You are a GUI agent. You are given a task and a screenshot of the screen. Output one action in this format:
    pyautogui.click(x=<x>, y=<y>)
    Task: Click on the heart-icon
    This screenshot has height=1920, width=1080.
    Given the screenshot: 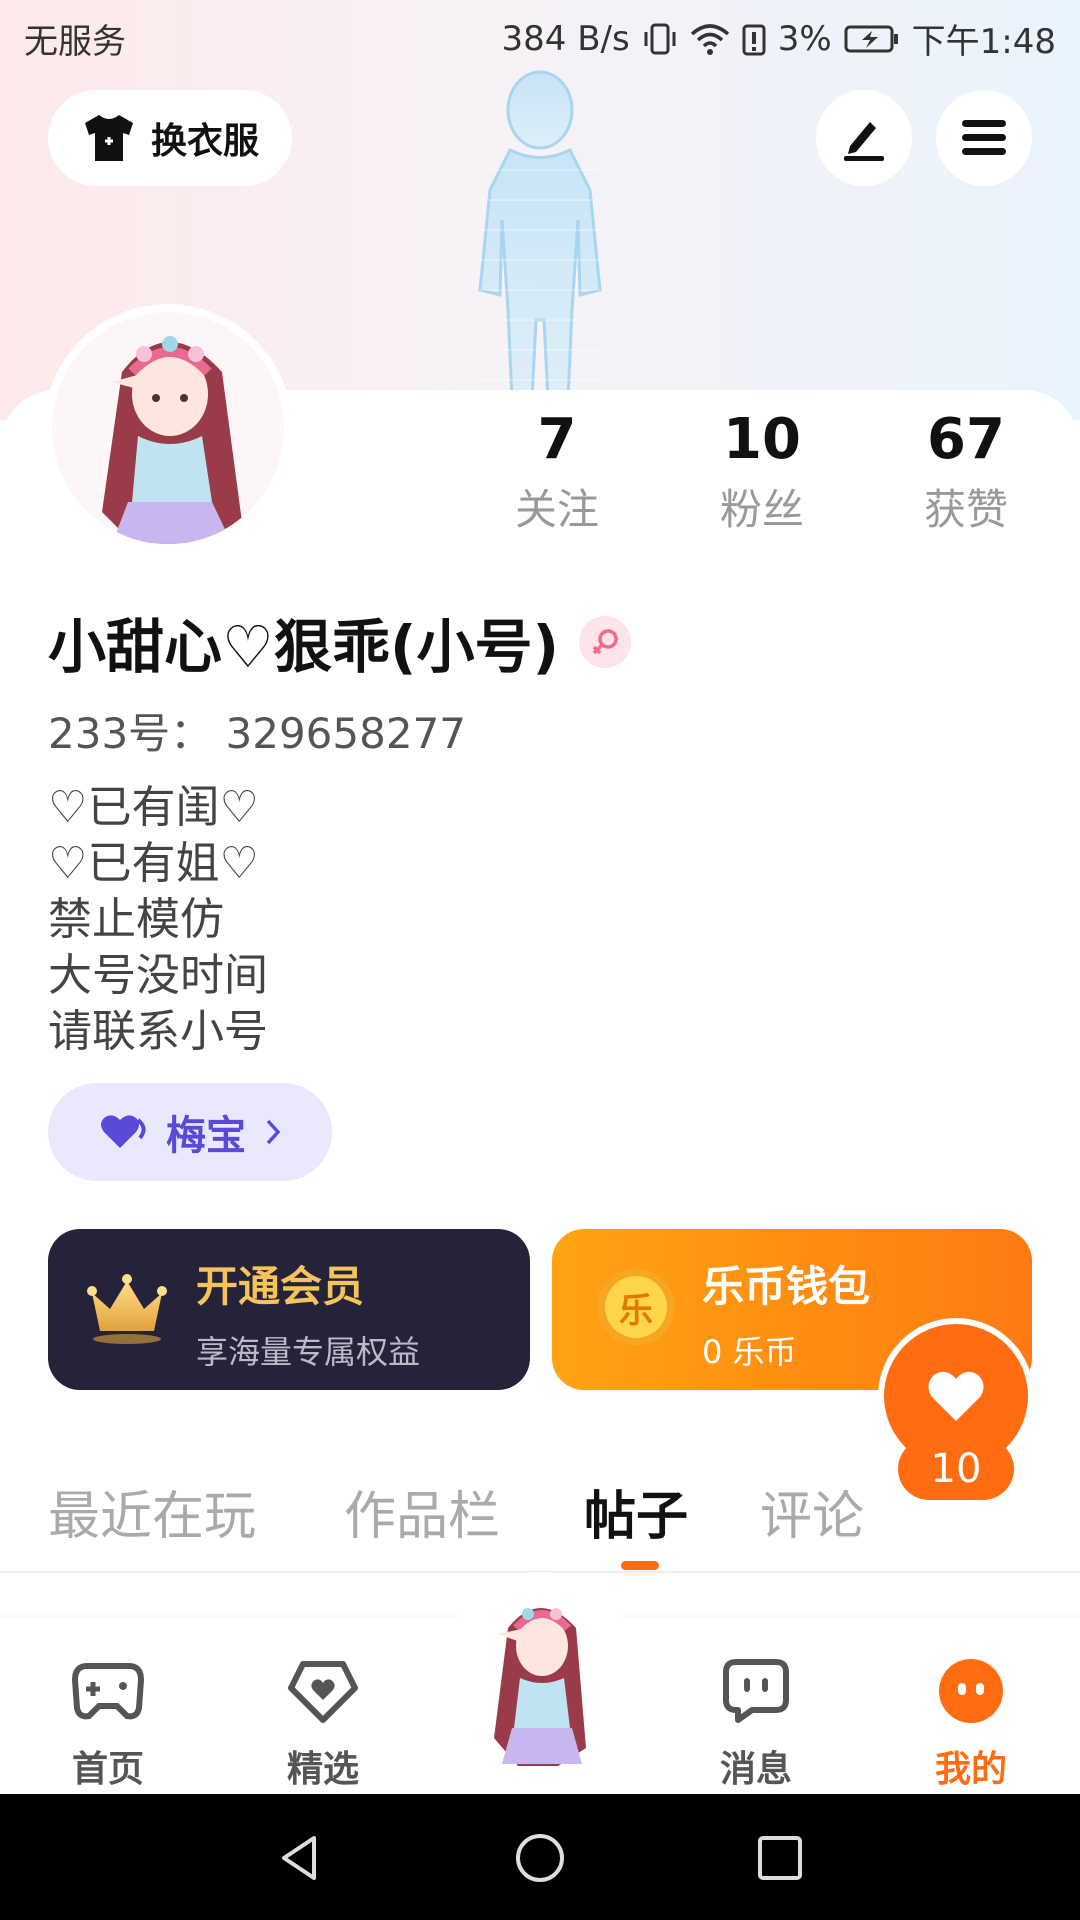 What is the action you would take?
    pyautogui.click(x=956, y=1396)
    